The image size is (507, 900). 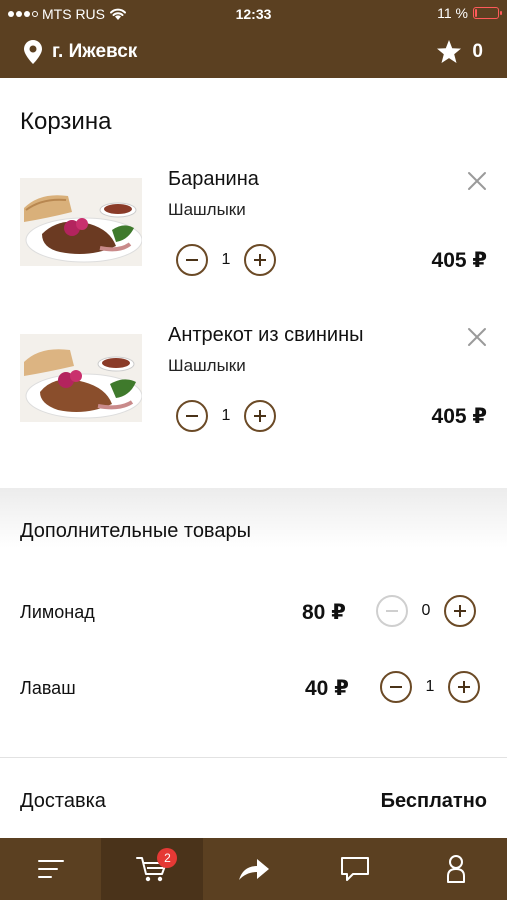 What do you see at coordinates (66, 121) in the screenshot?
I see `page-title: Корзина` at bounding box center [66, 121].